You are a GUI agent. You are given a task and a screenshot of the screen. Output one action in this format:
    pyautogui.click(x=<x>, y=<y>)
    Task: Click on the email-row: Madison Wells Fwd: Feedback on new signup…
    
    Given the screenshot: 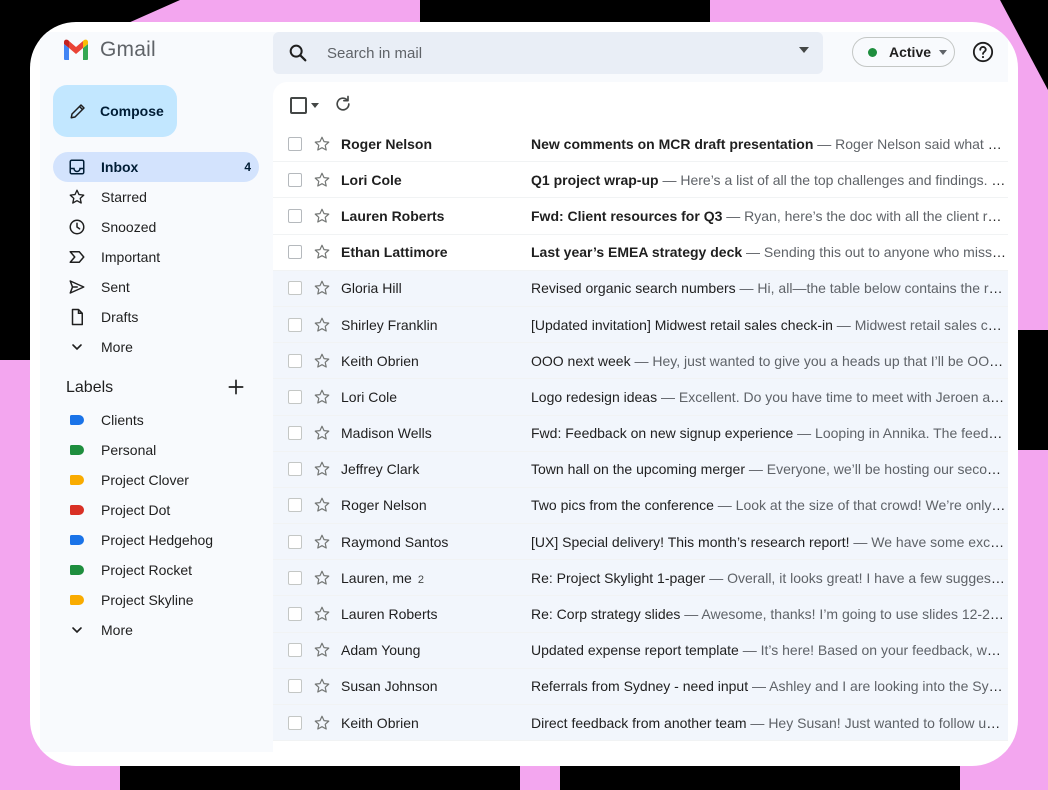 What is the action you would take?
    pyautogui.click(x=640, y=433)
    